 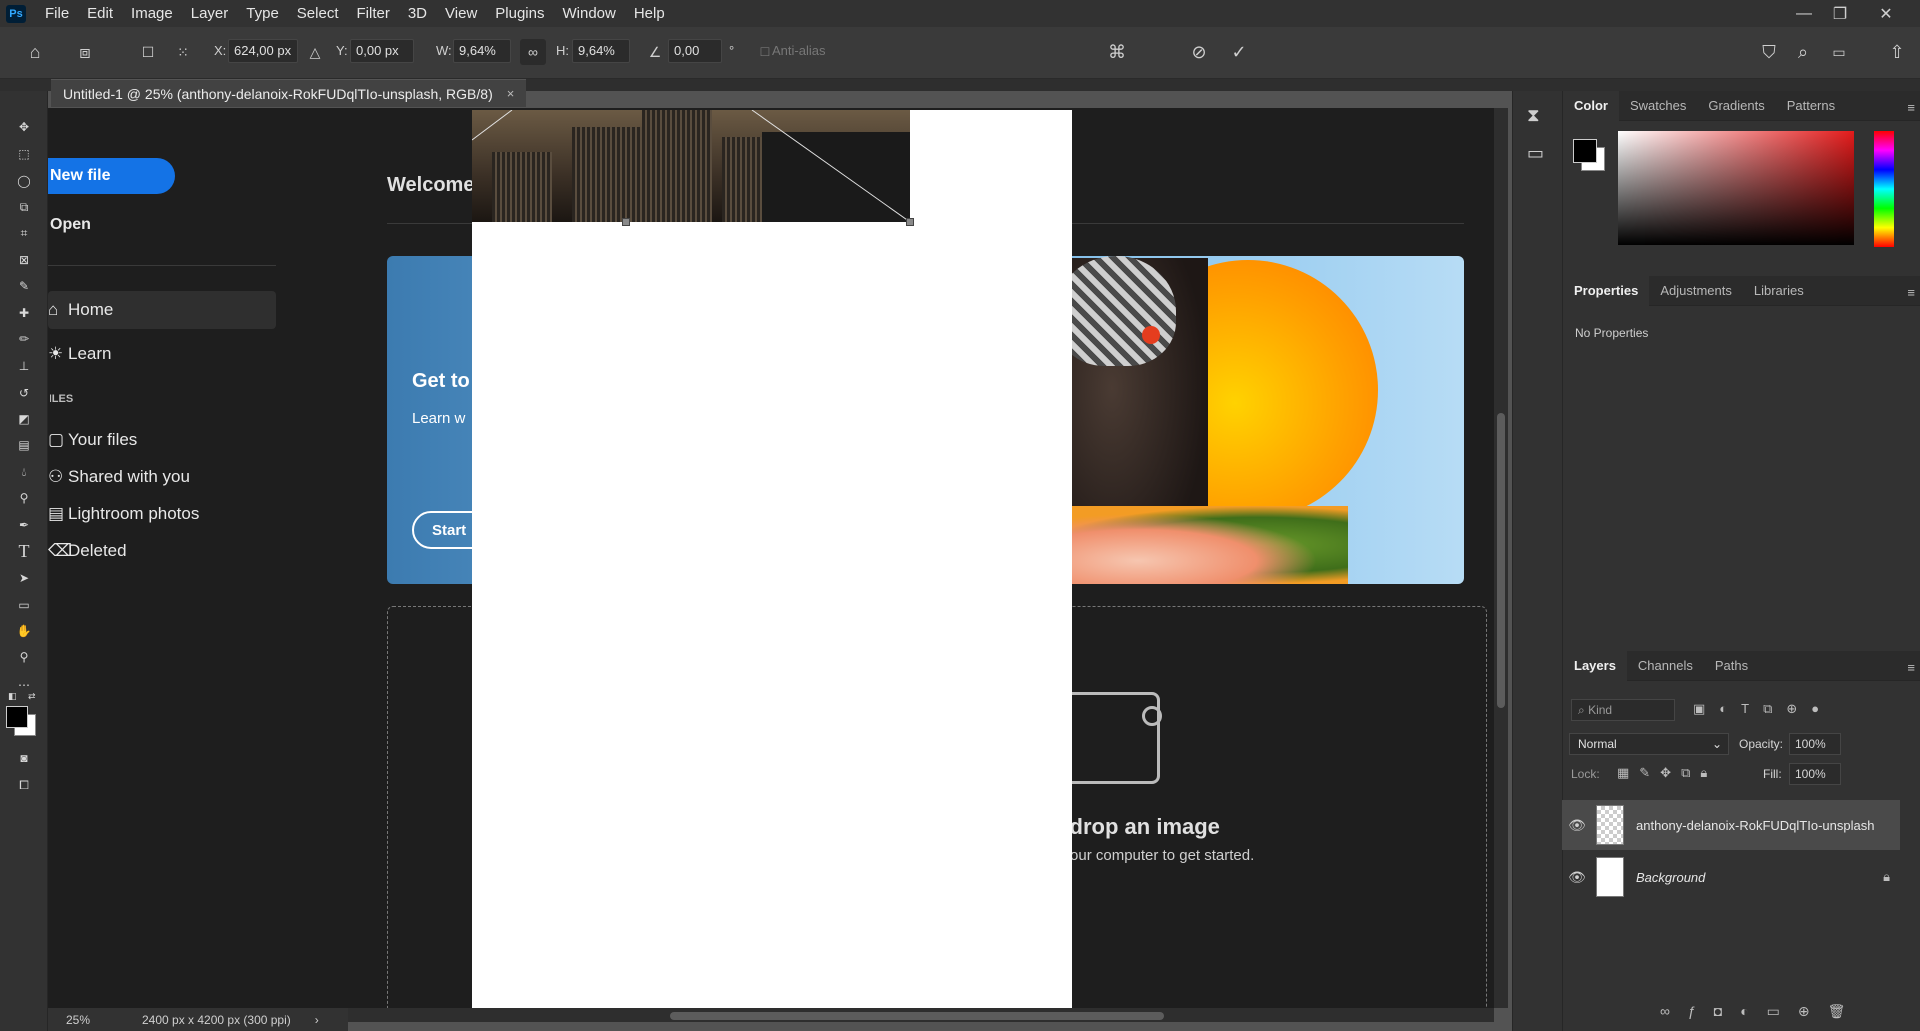 What do you see at coordinates (1731, 877) in the screenshot?
I see `layer-row-background: 👁︎ Background 🔒︎` at bounding box center [1731, 877].